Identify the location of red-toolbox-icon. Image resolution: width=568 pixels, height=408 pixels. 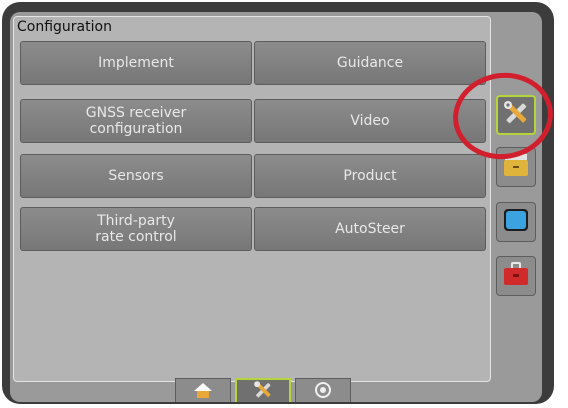
(516, 276).